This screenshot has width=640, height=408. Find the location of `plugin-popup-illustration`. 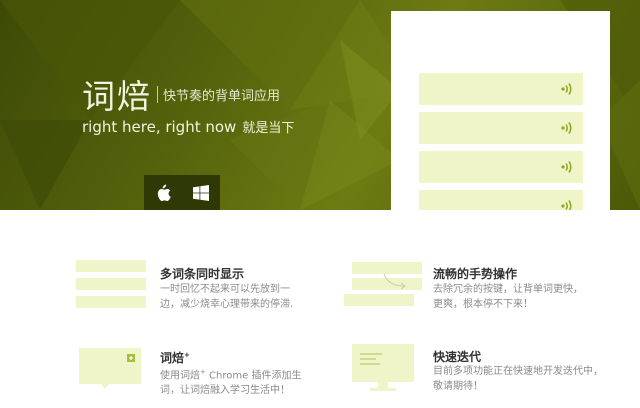

plugin-popup-illustration is located at coordinates (110, 368).